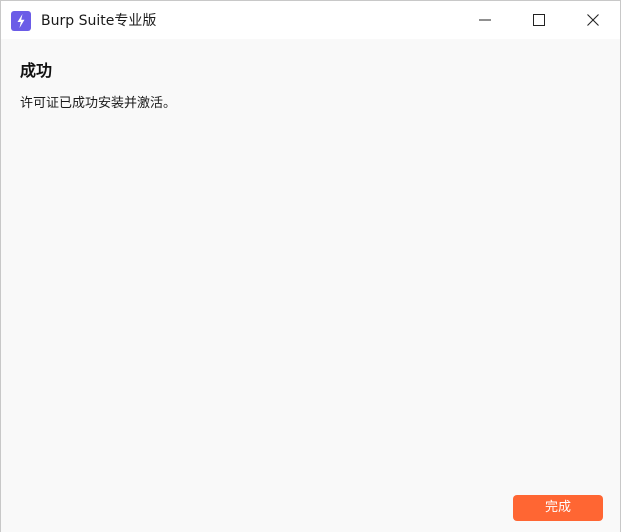 The height and width of the screenshot is (532, 621). What do you see at coordinates (36, 70) in the screenshot?
I see `page-title: 成功` at bounding box center [36, 70].